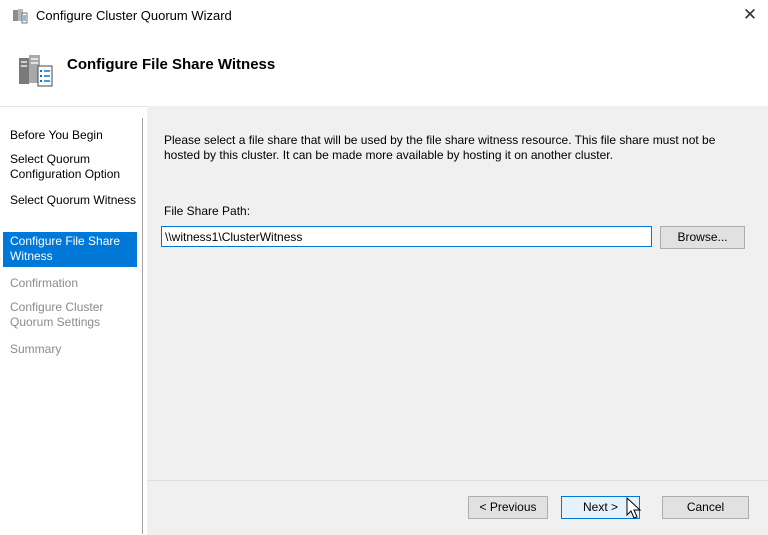 The width and height of the screenshot is (768, 535). Describe the element at coordinates (36, 71) in the screenshot. I see `cluster-server-icon` at that location.